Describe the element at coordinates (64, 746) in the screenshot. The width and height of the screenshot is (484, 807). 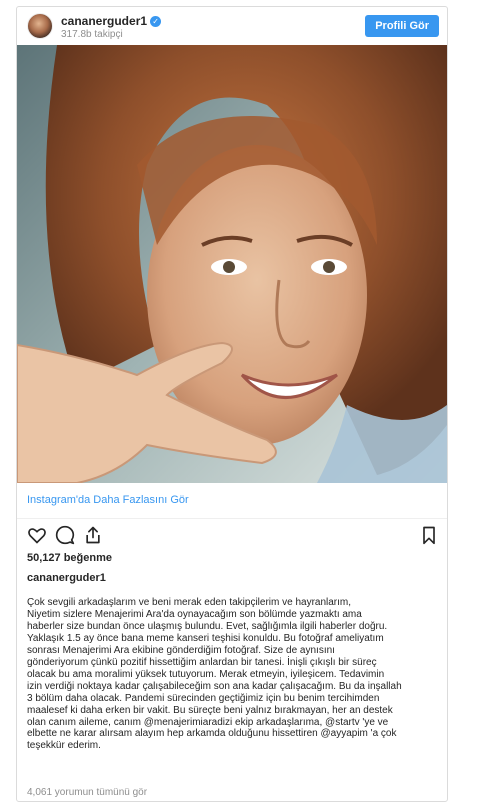
I see `caption-line: teşekkür ederim.` at that location.